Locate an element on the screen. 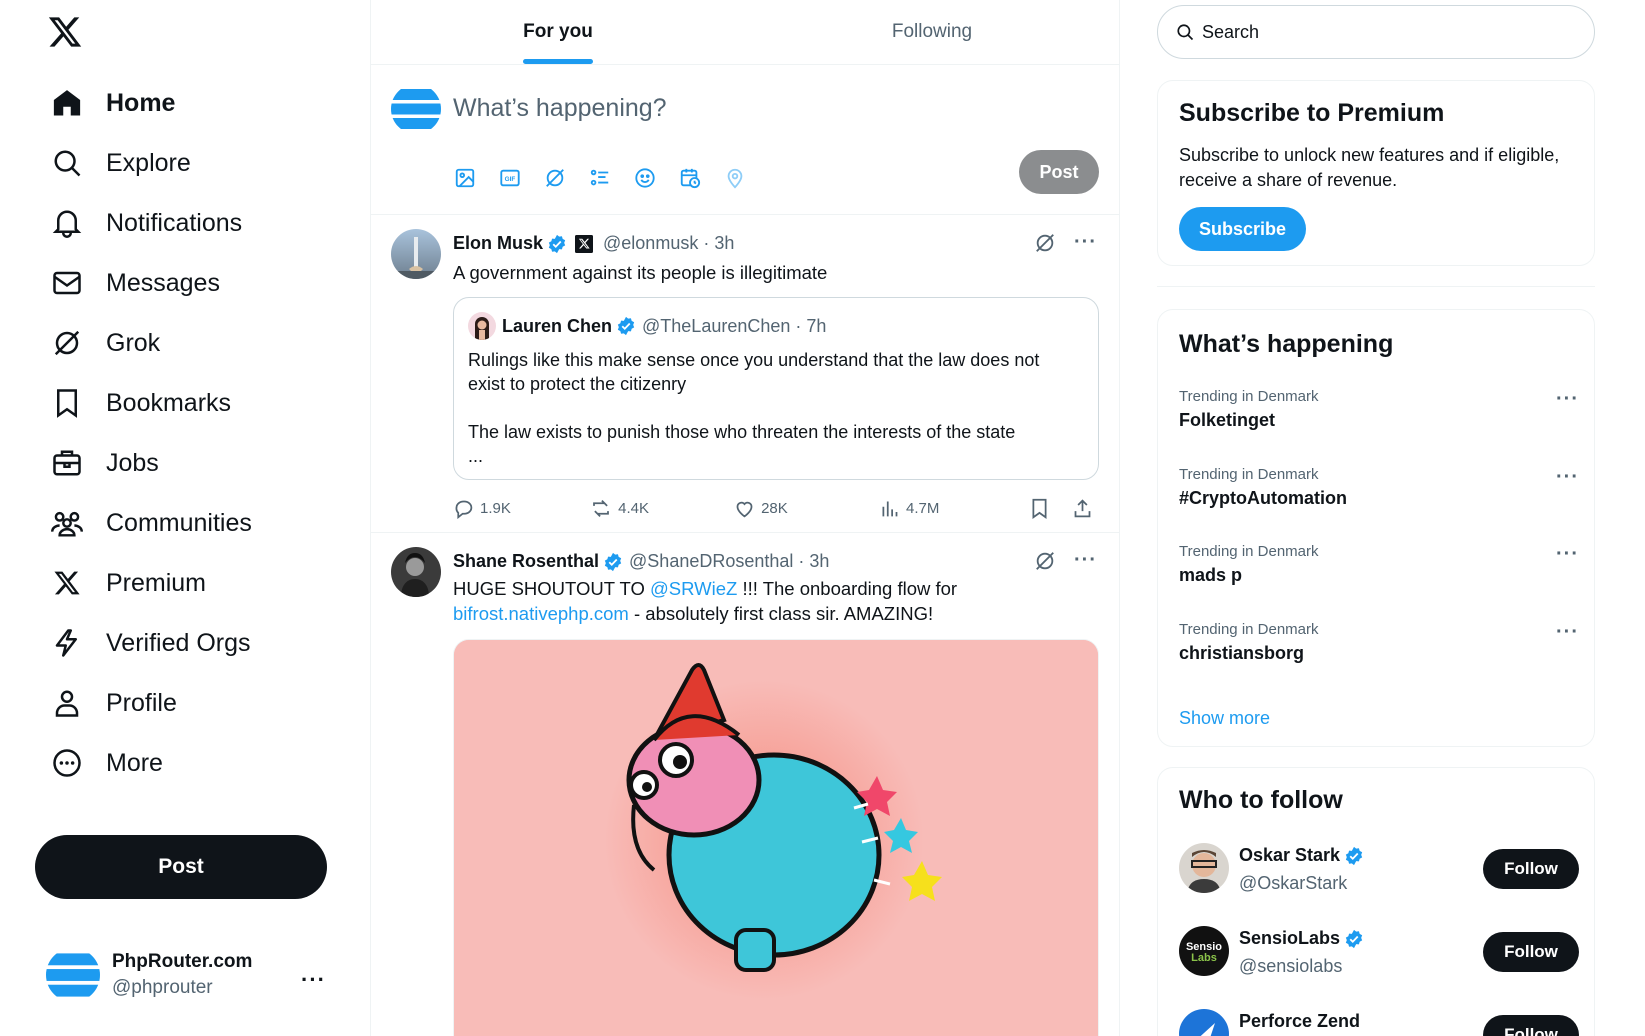 The height and width of the screenshot is (1036, 1645). author-handle: @ShaneDRosenthal · 3h is located at coordinates (729, 561).